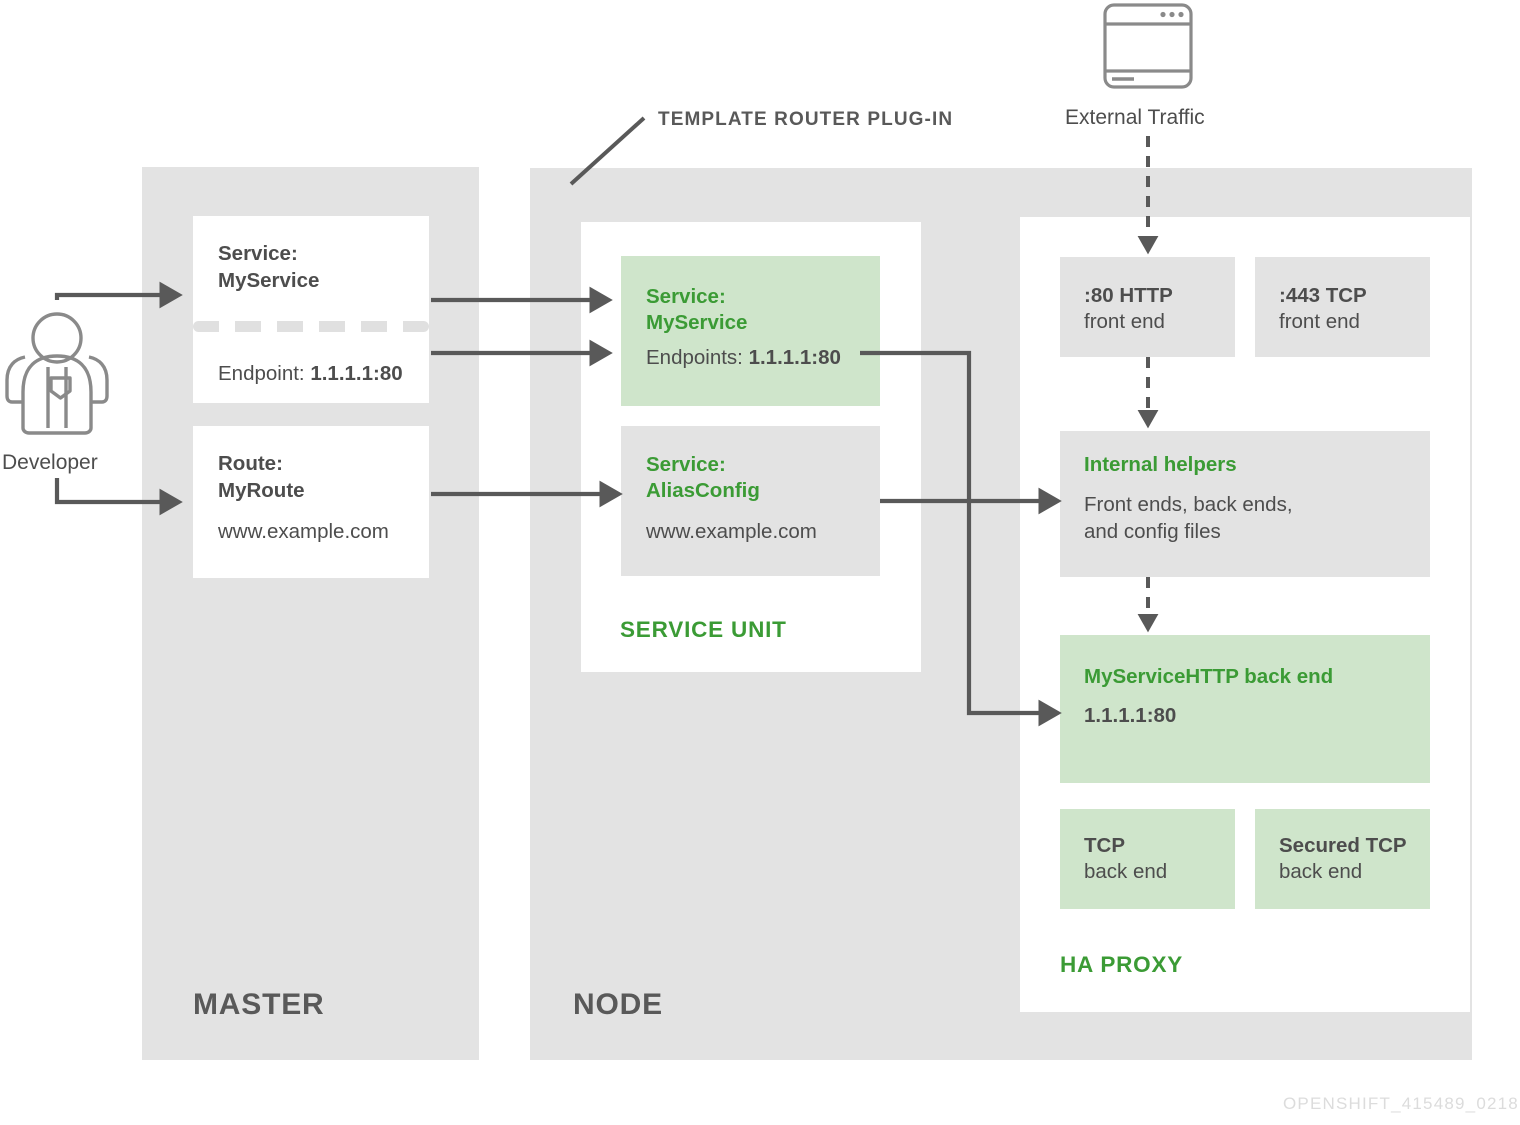 The width and height of the screenshot is (1520, 1125). Describe the element at coordinates (1209, 676) in the screenshot. I see `http-back-end-title: MyServiceHTTP back end` at that location.